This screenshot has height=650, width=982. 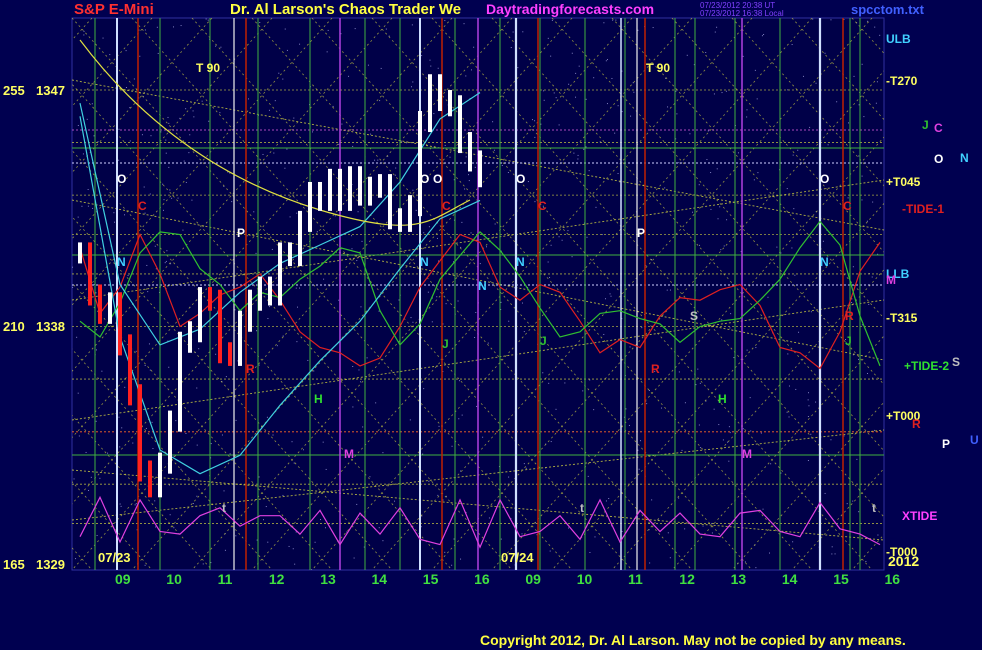 I want to click on right-legend-label: -TIDE-1, so click(x=923, y=209).